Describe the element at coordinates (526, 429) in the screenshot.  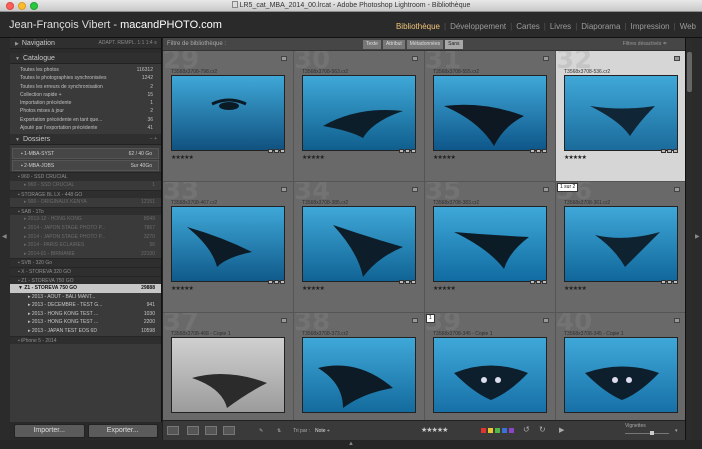
I see `rotate-left-icon: ↺` at that location.